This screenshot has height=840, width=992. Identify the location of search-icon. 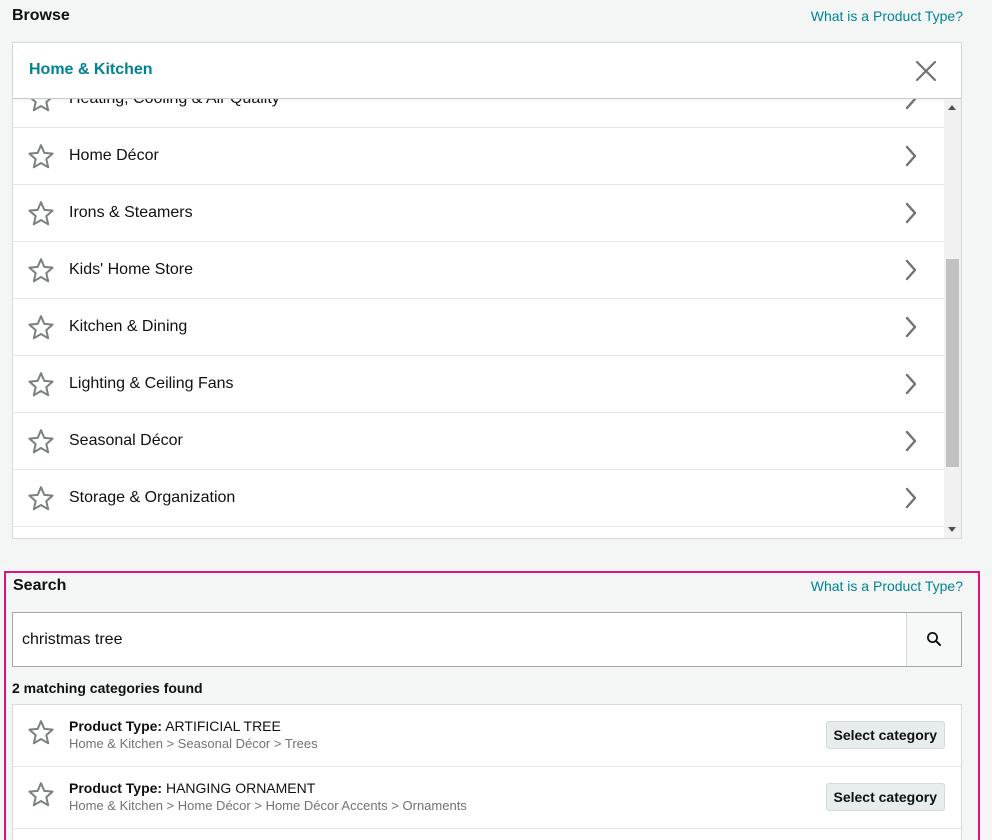
(934, 639).